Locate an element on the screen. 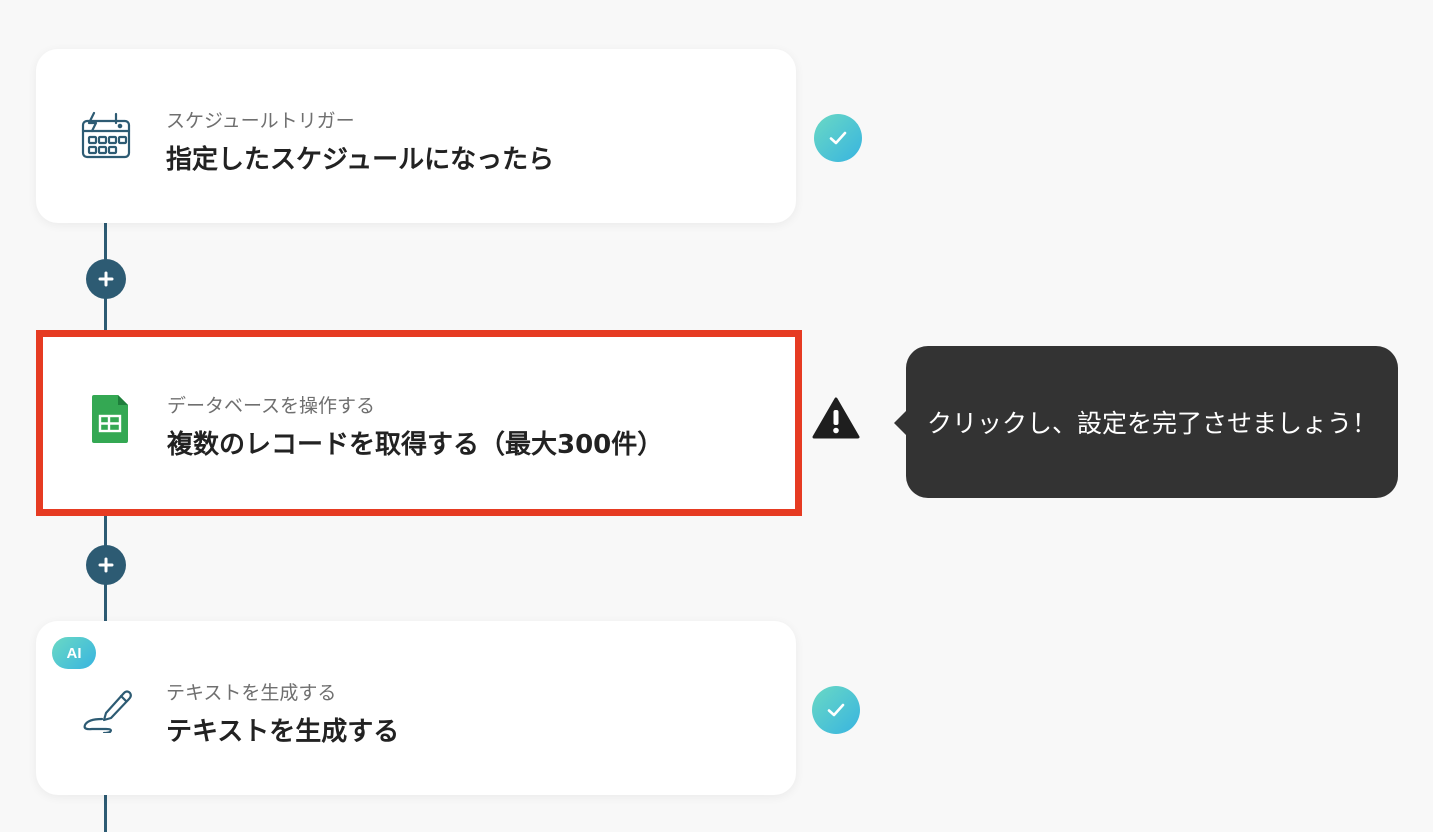  flow-step-card-schedule-trigger: スケジュールトリガー 指定したスケジュールになったら is located at coordinates (416, 136).